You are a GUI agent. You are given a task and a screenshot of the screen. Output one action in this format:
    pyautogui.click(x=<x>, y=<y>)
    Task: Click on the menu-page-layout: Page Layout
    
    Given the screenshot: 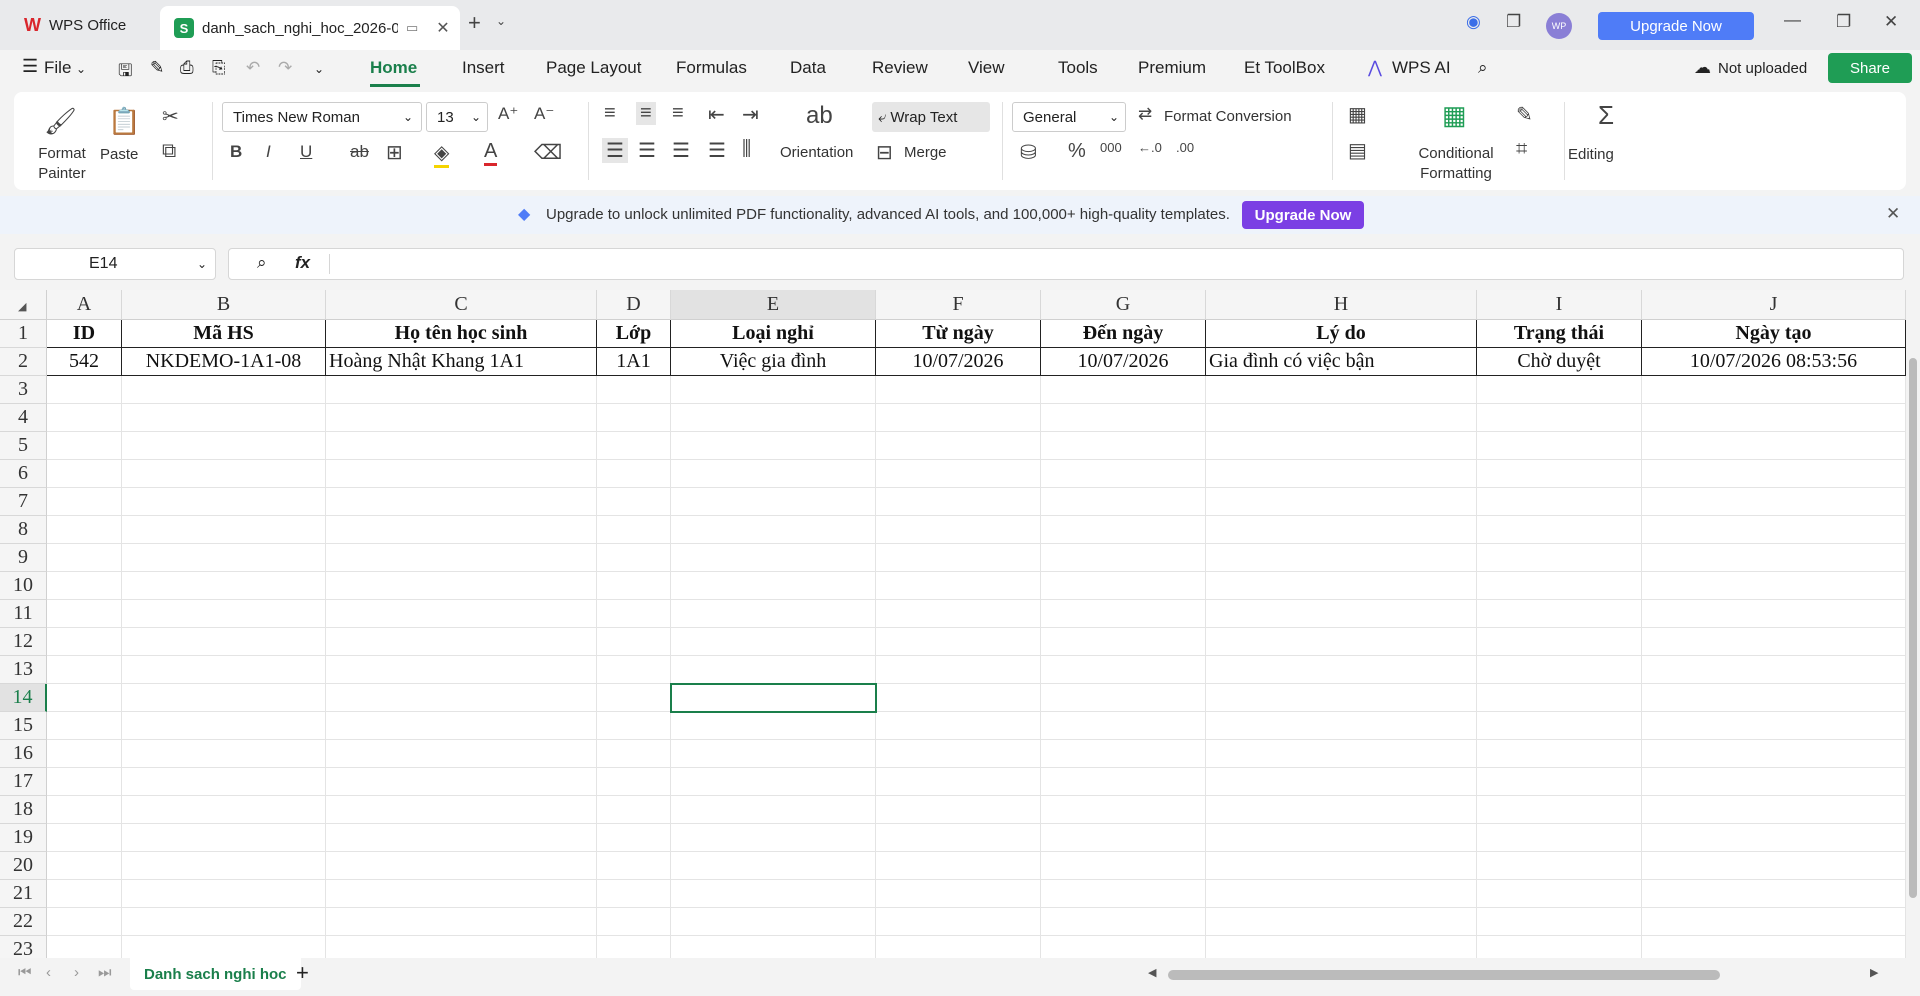 What is the action you would take?
    pyautogui.click(x=593, y=68)
    